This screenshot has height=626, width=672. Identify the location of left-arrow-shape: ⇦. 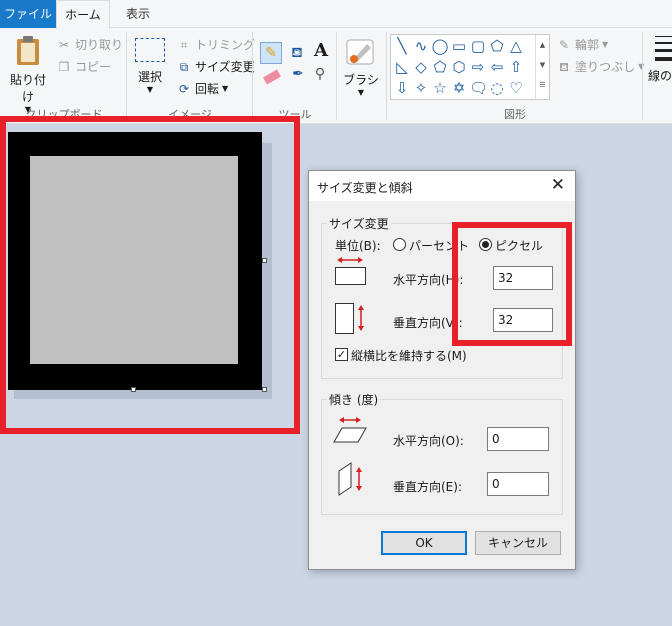
(497, 67).